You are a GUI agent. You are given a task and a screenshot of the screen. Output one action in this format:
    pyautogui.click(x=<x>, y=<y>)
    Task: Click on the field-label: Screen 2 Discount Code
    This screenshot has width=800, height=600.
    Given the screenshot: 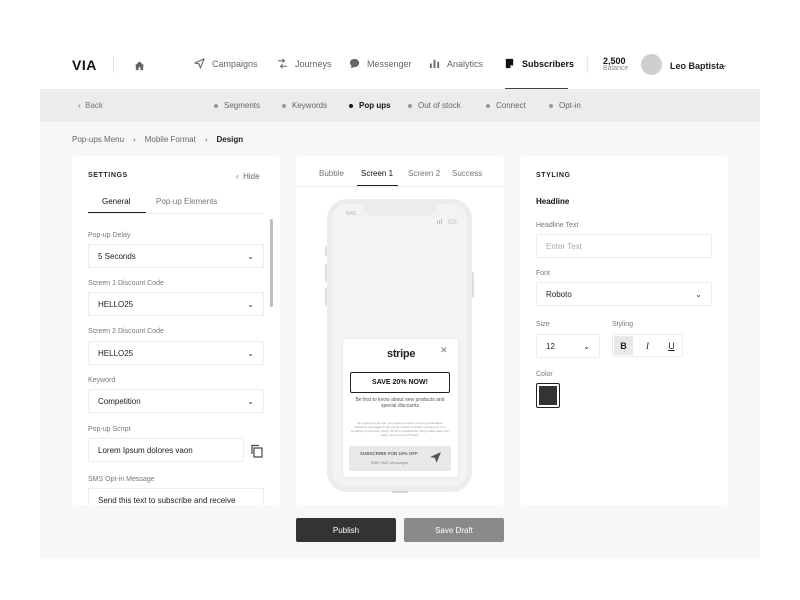 What is the action you would take?
    pyautogui.click(x=126, y=331)
    